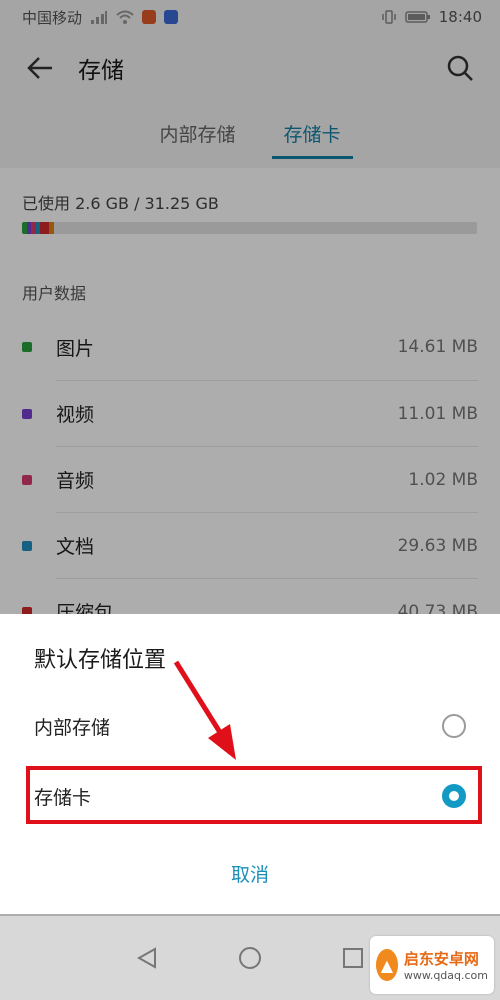  I want to click on watermark-url: www.qdaq.com, so click(445, 975).